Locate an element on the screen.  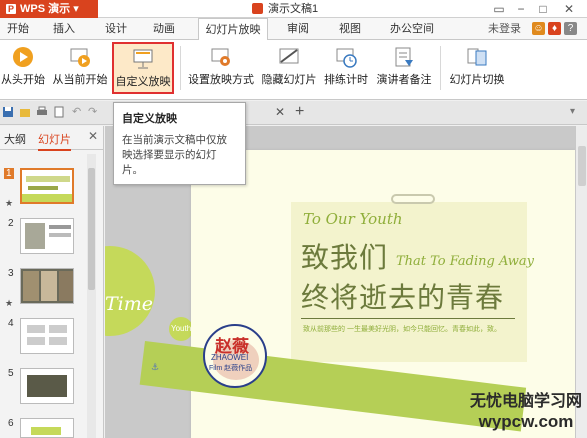
slide-number: 5 is located at coordinates (11, 373).